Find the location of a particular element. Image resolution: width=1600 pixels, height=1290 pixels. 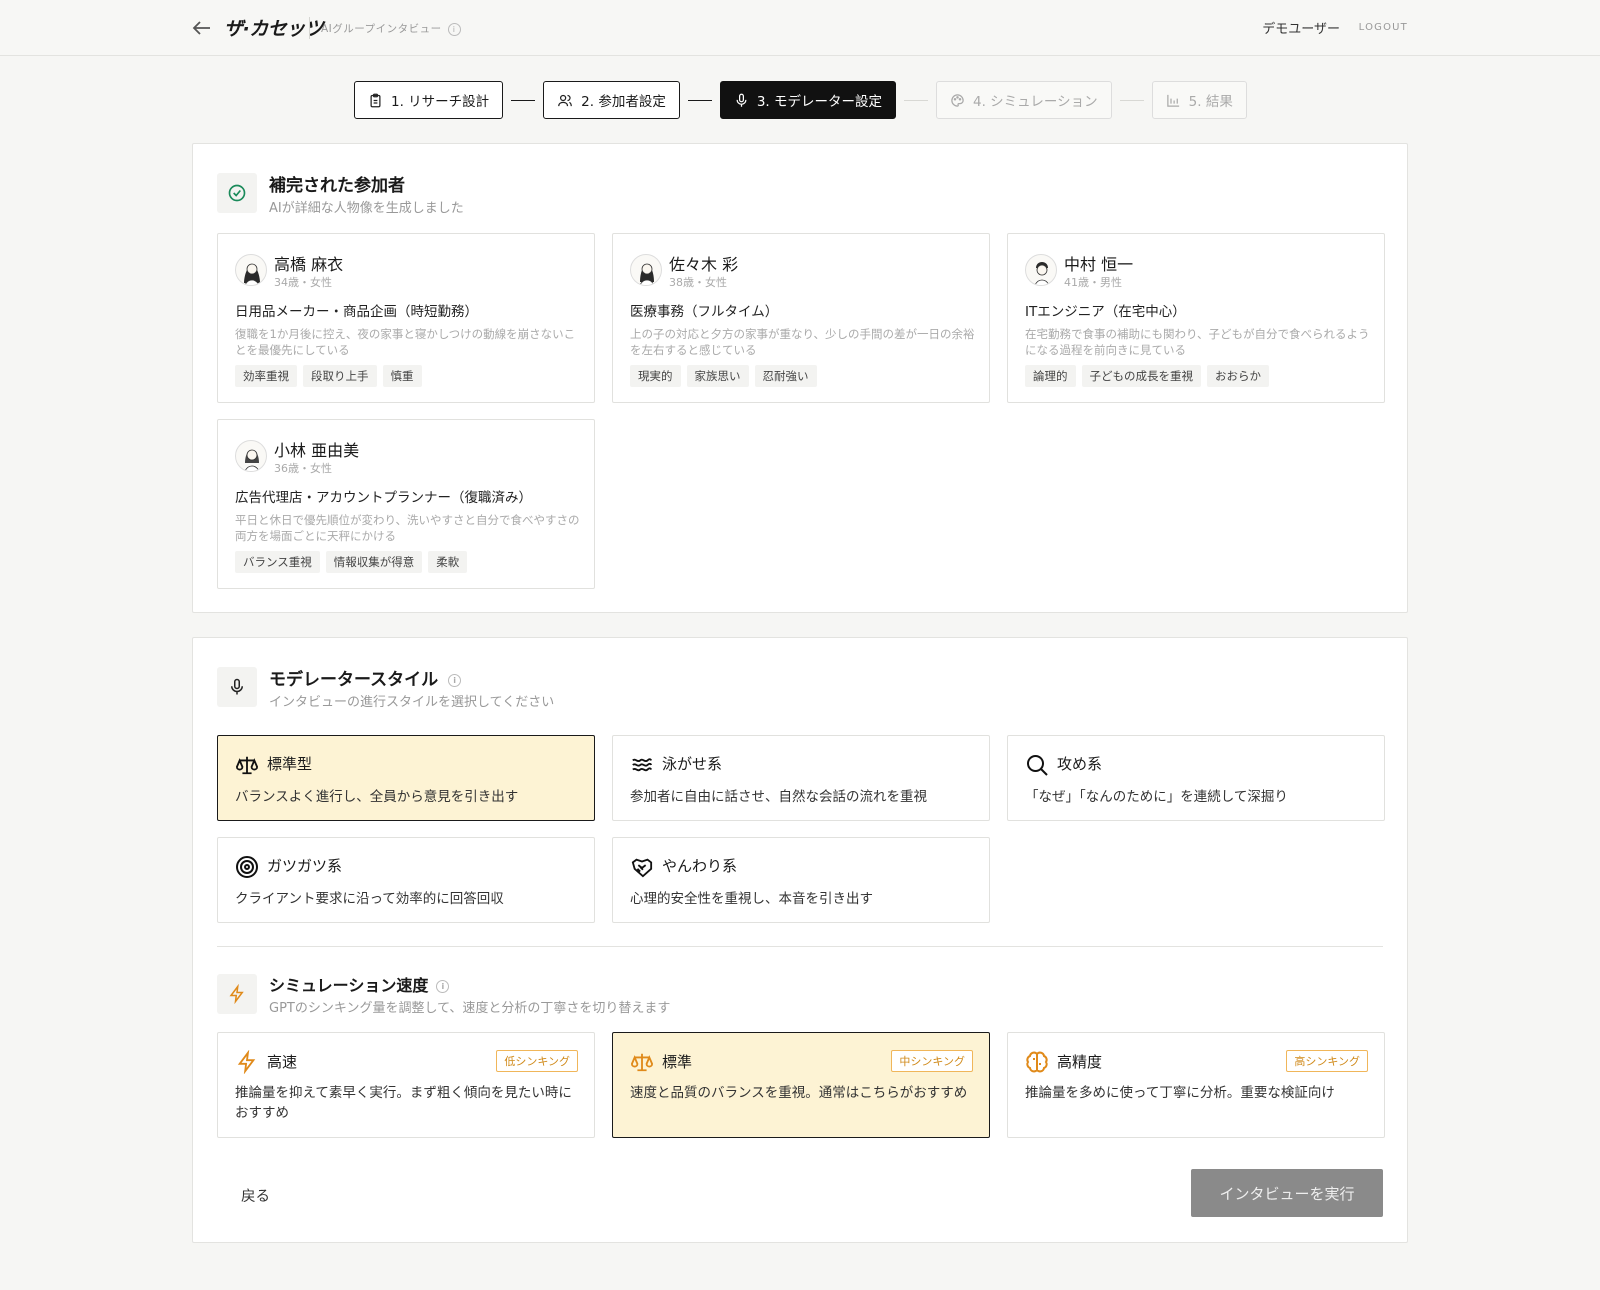

step-label: 5. 結果 is located at coordinates (1210, 102).